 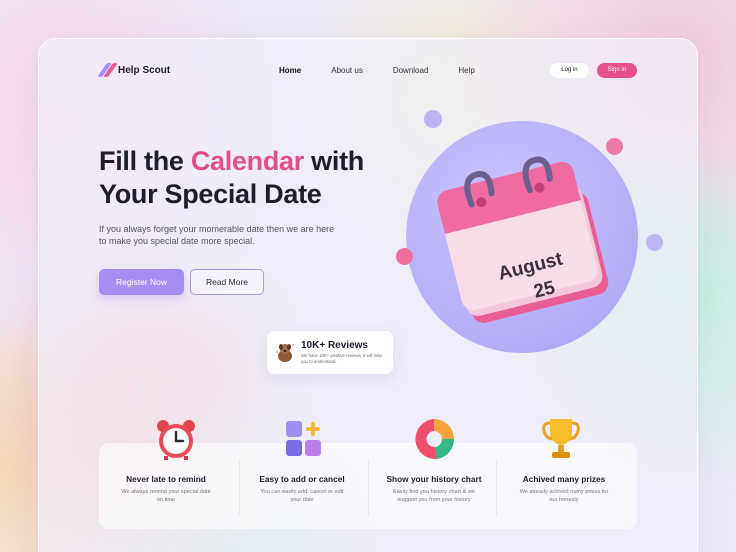 I want to click on register-now-button: Register Now, so click(x=141, y=282).